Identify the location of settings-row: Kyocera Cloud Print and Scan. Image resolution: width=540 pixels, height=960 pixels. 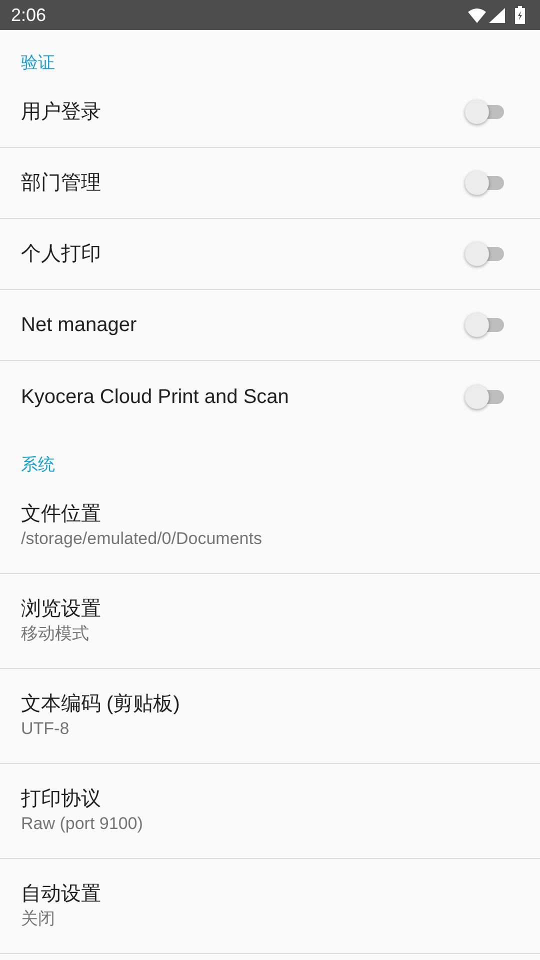
(270, 396).